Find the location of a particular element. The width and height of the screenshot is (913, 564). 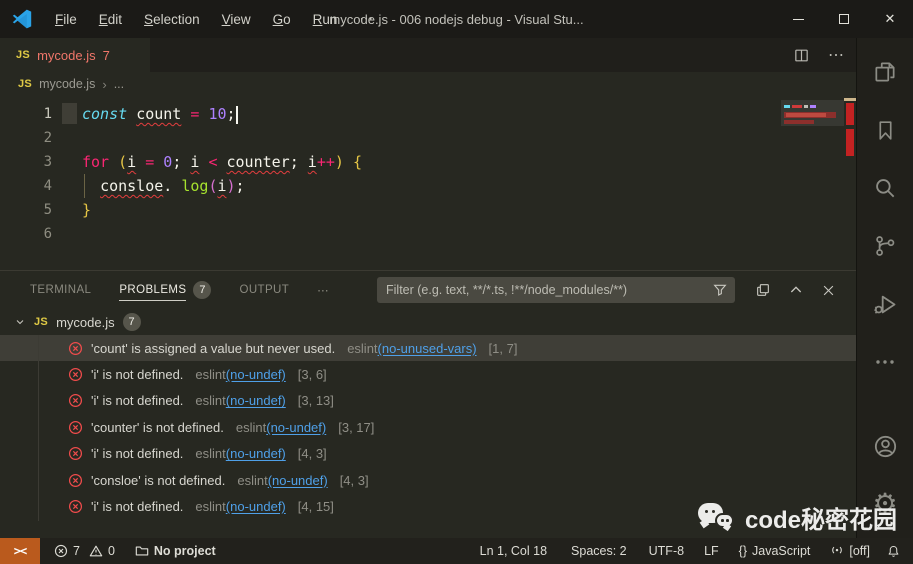

folder-icon is located at coordinates (142, 551).